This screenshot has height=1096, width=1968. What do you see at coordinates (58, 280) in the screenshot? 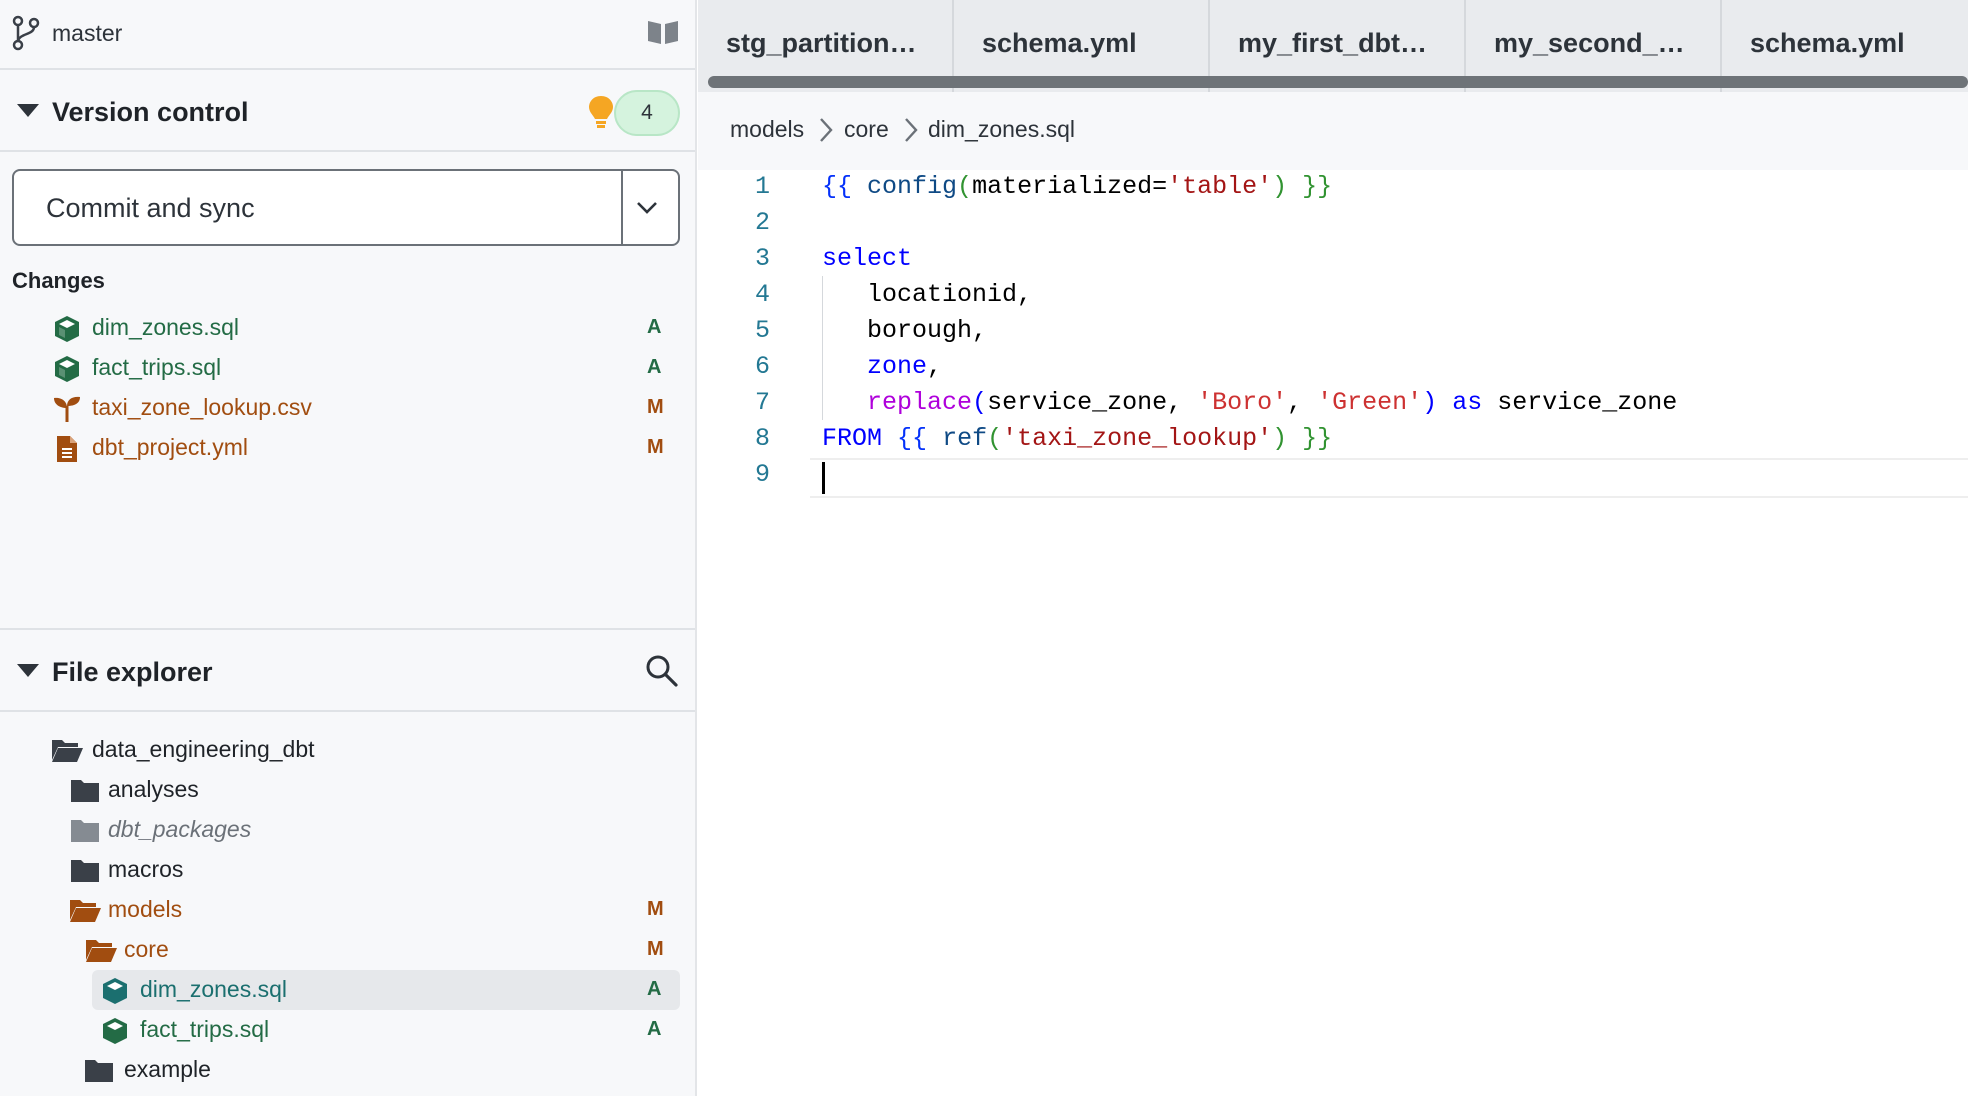
I see `changes-label: Changes` at bounding box center [58, 280].